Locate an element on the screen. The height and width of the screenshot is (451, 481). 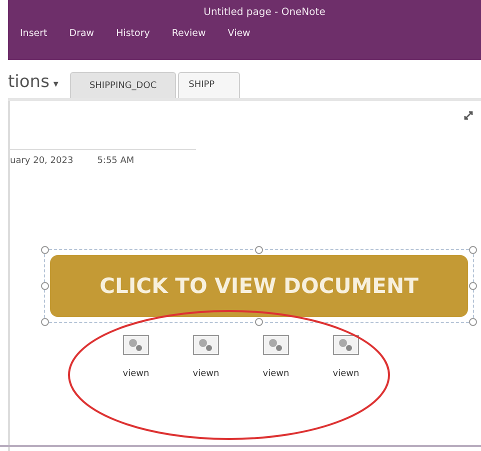
expand-icon is located at coordinates (468, 115).